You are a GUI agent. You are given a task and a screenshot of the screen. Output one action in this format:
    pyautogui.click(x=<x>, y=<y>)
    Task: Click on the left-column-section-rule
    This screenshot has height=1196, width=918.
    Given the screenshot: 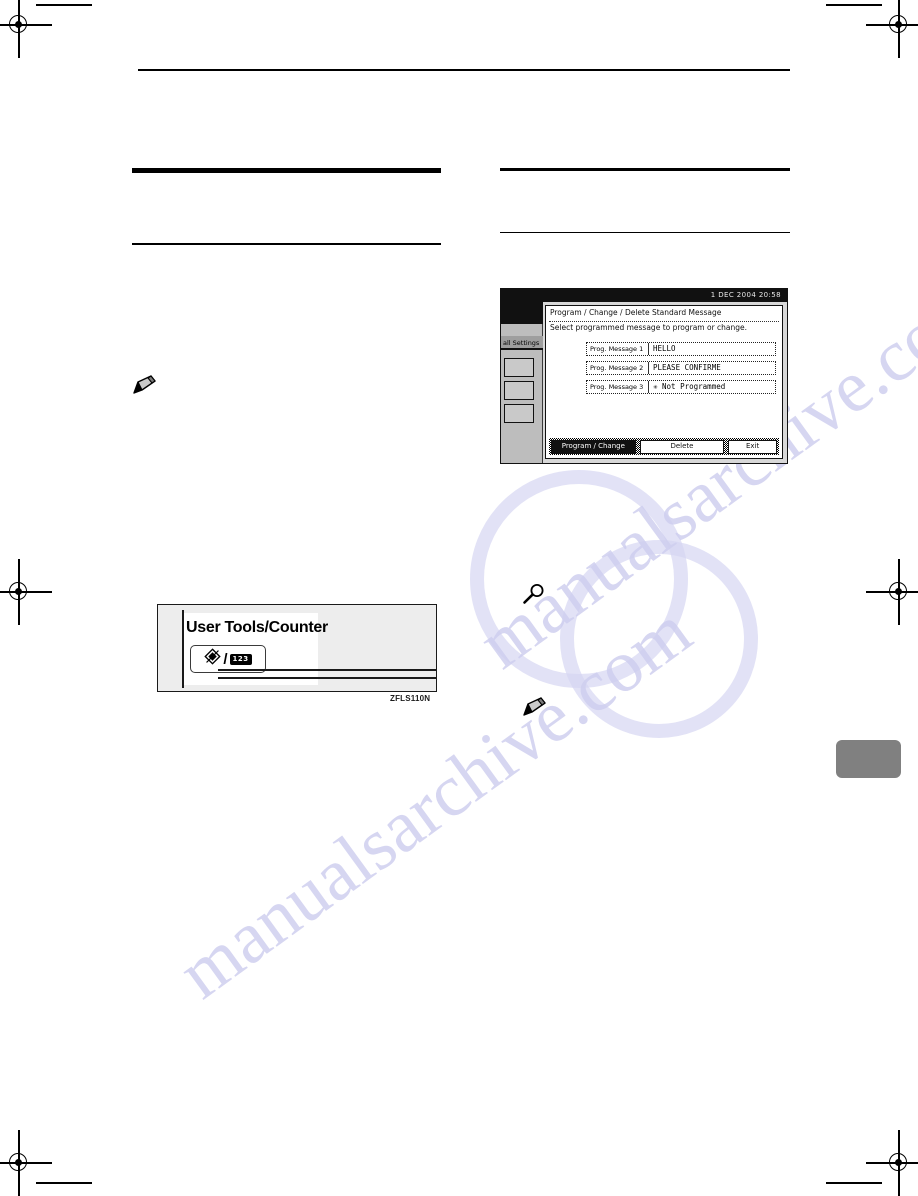 What is the action you would take?
    pyautogui.click(x=286, y=170)
    